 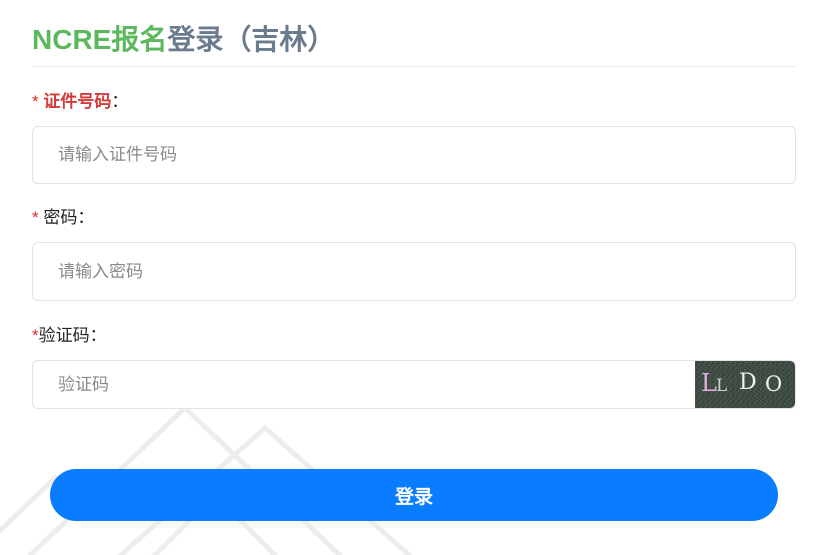 I want to click on page-title: NCRE报名登录（吉林）, so click(x=183, y=40).